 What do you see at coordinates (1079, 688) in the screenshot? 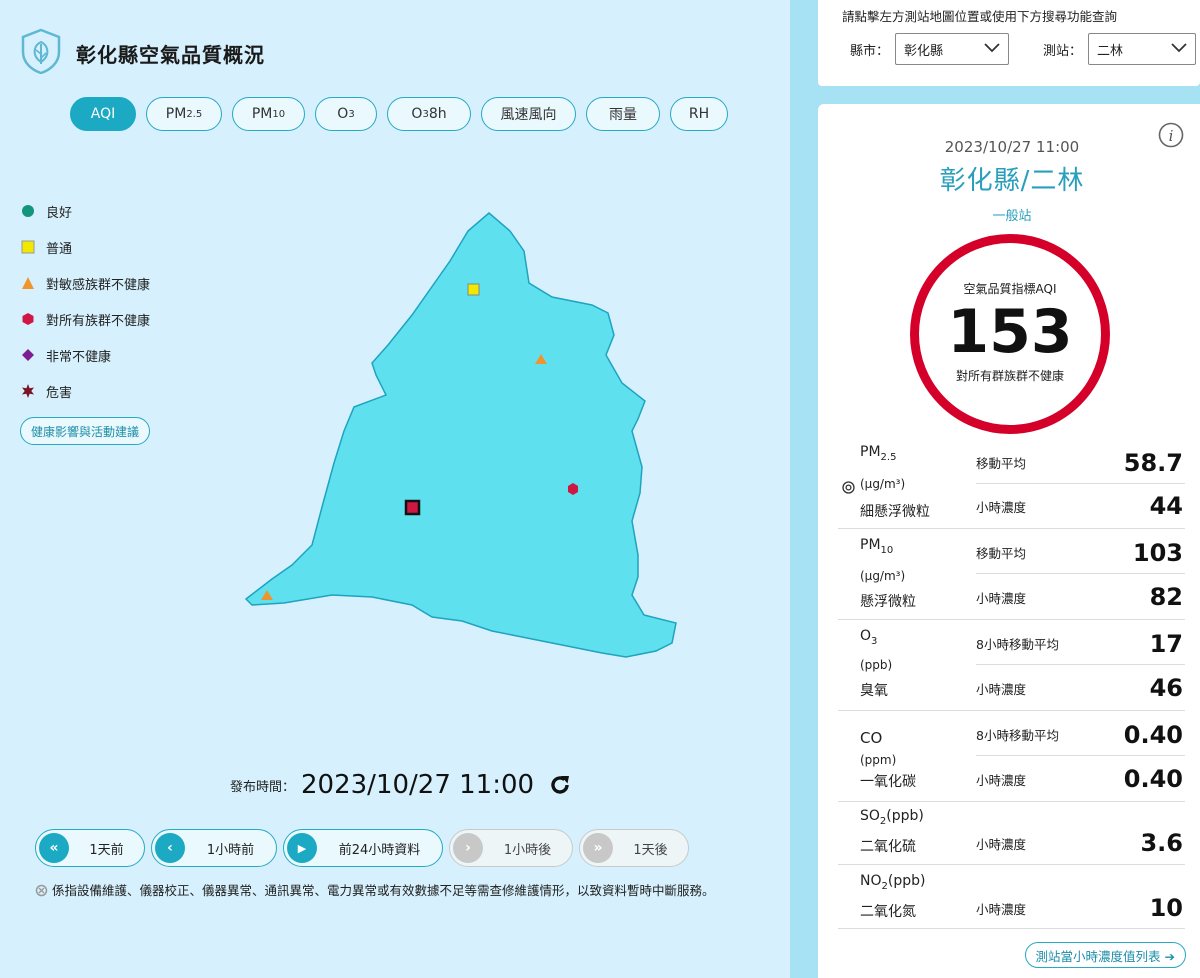
I see `pollutant-subrow: 小時濃度 46` at bounding box center [1079, 688].